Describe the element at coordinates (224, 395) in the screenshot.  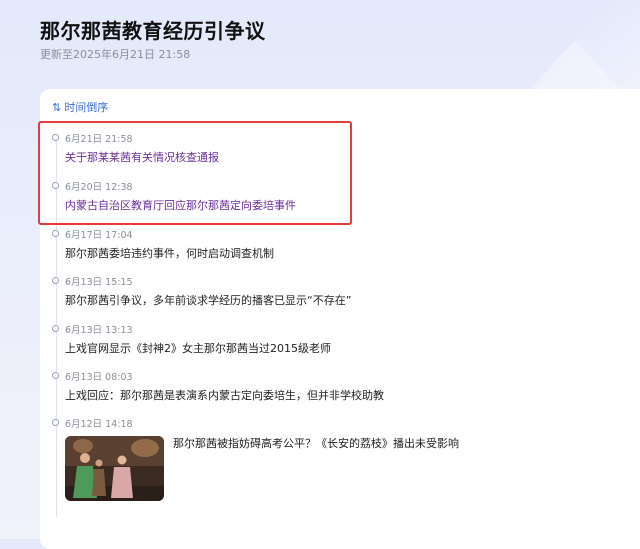
I see `timeline-headline-link: 上戏回应：那尔那茜是表演系内蒙古定向委培生，但并非学校助教` at that location.